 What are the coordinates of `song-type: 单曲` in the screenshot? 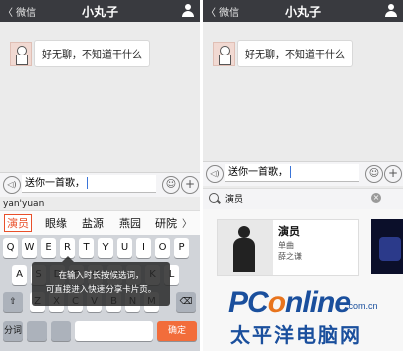 It's located at (286, 245).